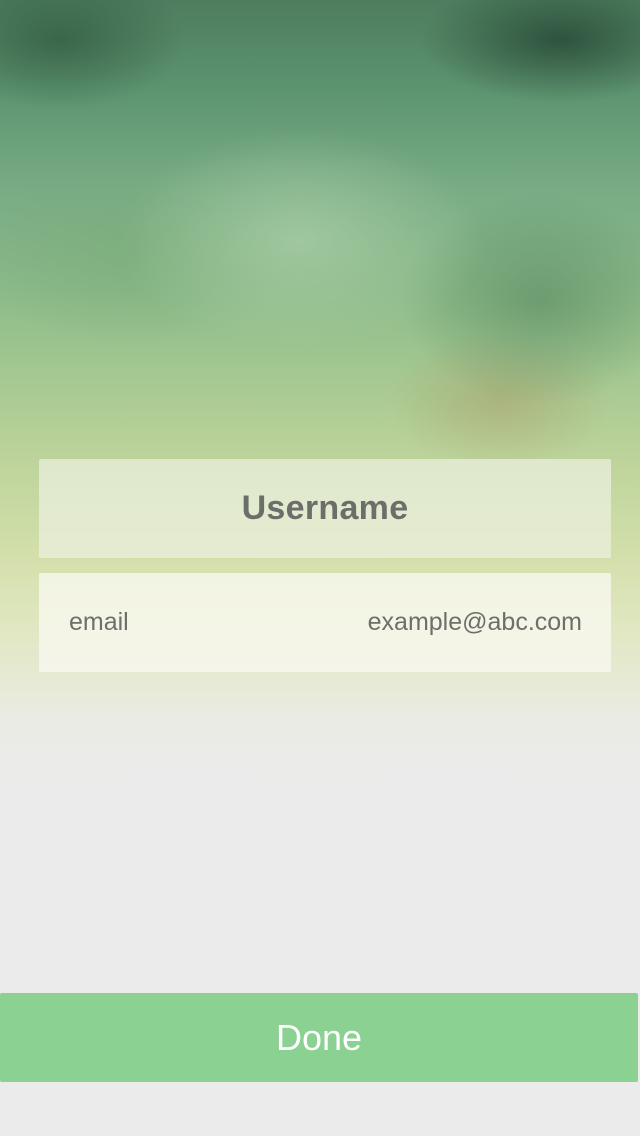 The height and width of the screenshot is (1136, 640). Describe the element at coordinates (99, 622) in the screenshot. I see `email-label: email` at that location.